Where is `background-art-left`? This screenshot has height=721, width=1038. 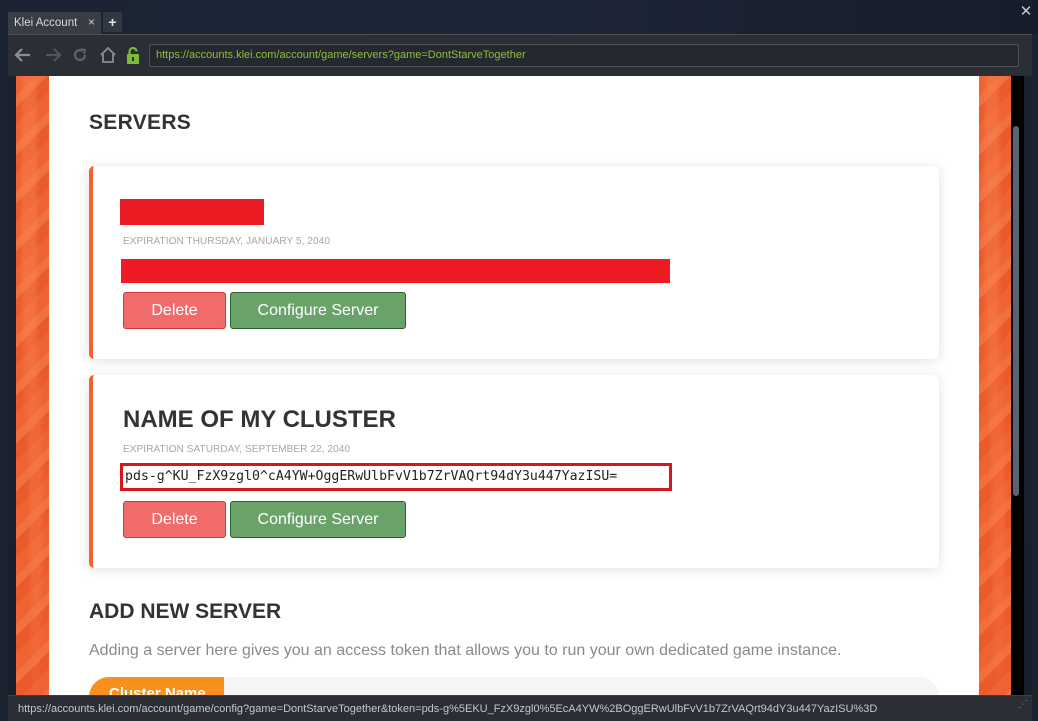 background-art-left is located at coordinates (32, 385).